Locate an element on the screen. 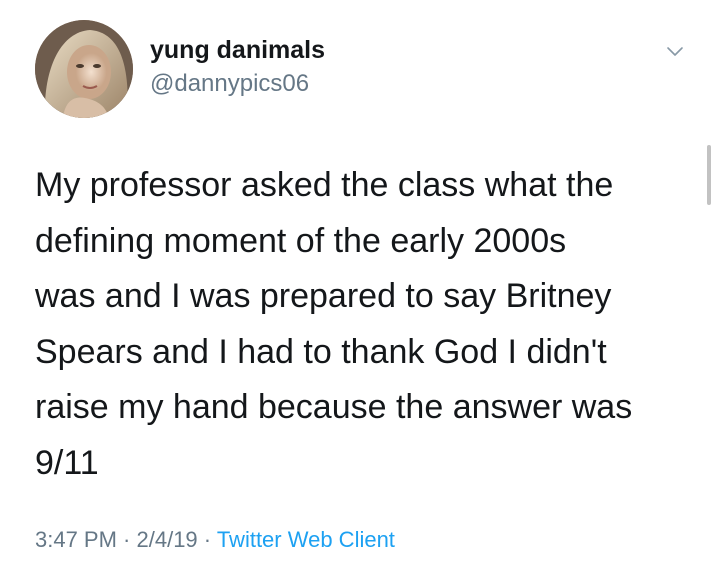 The width and height of the screenshot is (720, 580). tweet-metadata: 3:47 PM · 2/4/19 · Twitter Web Client is located at coordinates (215, 540).